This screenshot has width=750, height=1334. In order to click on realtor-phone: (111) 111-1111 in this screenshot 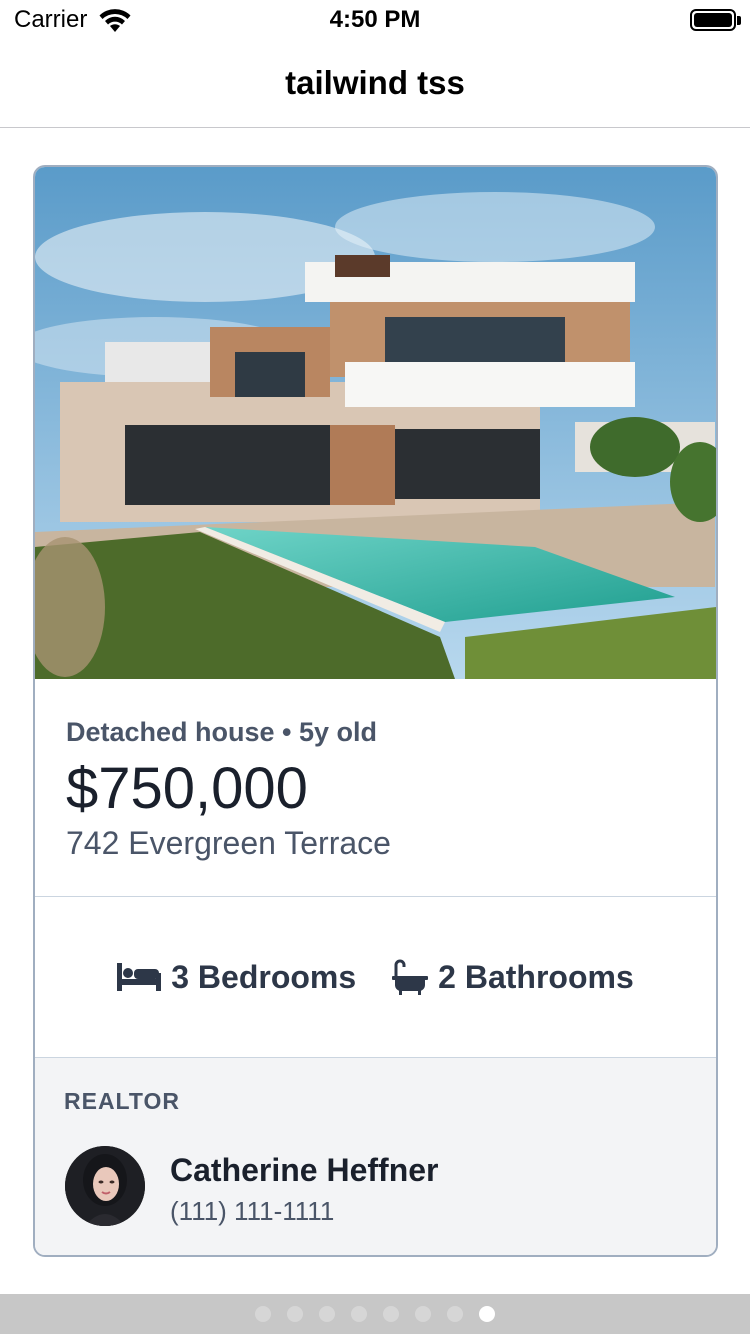, I will do `click(252, 1211)`.